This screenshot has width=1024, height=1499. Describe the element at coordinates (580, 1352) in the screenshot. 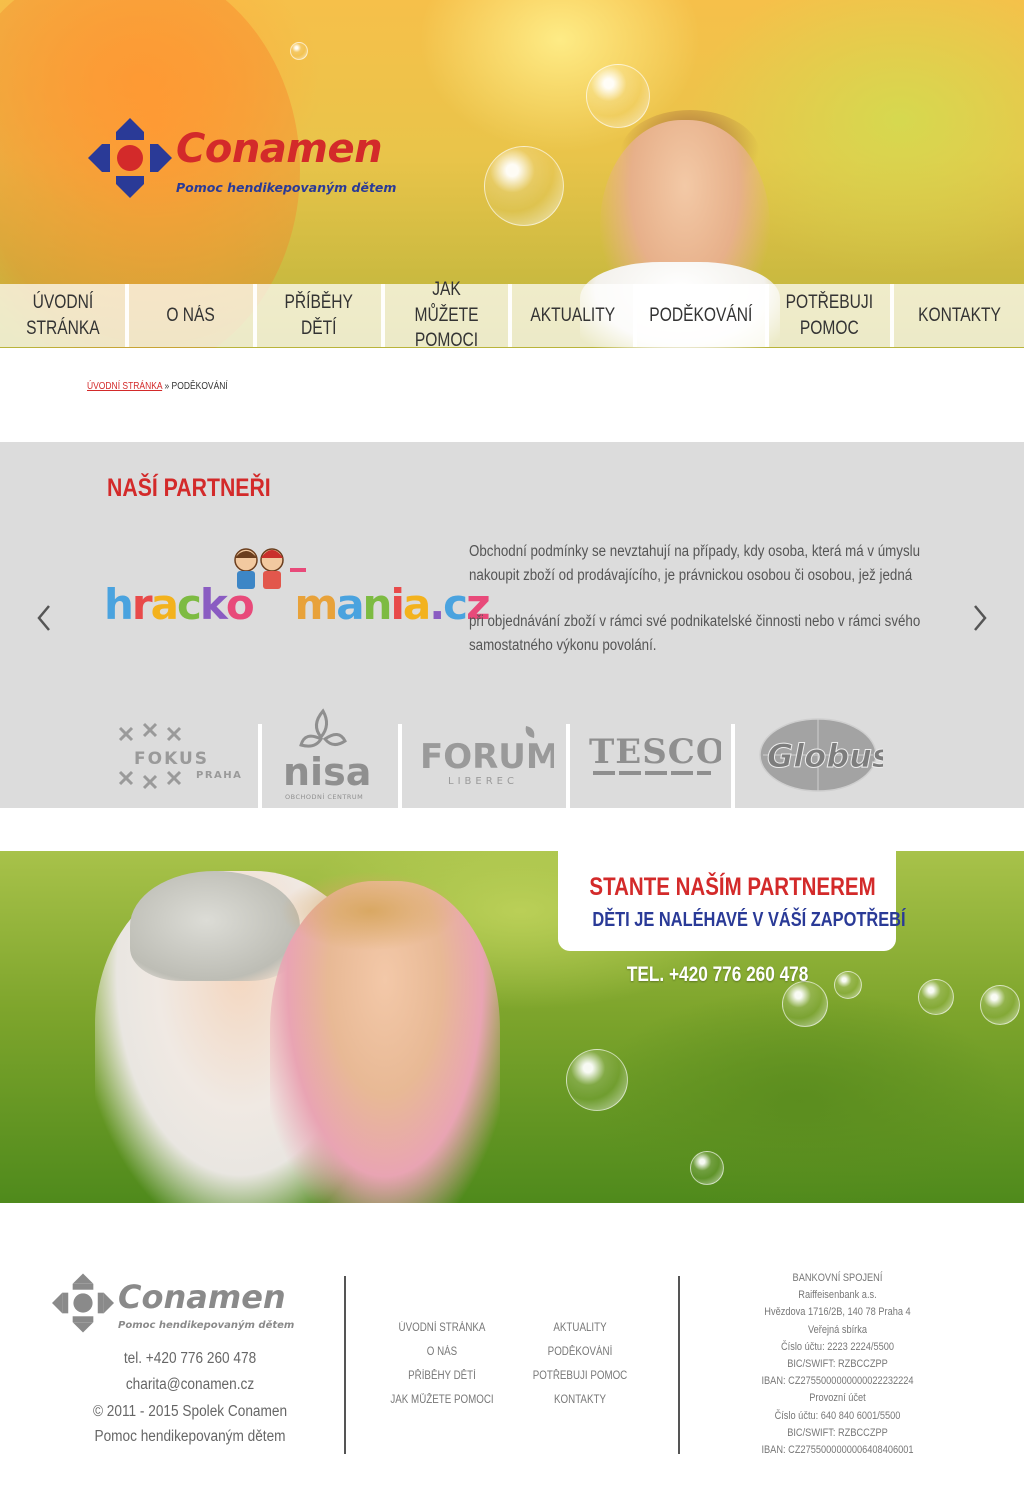

I see `footer-link-podekovani: PODĚKOVÁNÍ` at that location.